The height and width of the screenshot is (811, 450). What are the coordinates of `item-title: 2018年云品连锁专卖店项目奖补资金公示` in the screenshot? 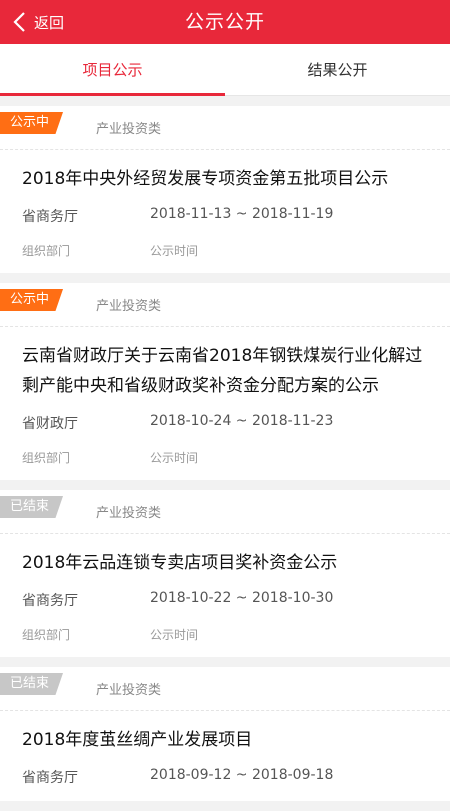 It's located at (180, 563).